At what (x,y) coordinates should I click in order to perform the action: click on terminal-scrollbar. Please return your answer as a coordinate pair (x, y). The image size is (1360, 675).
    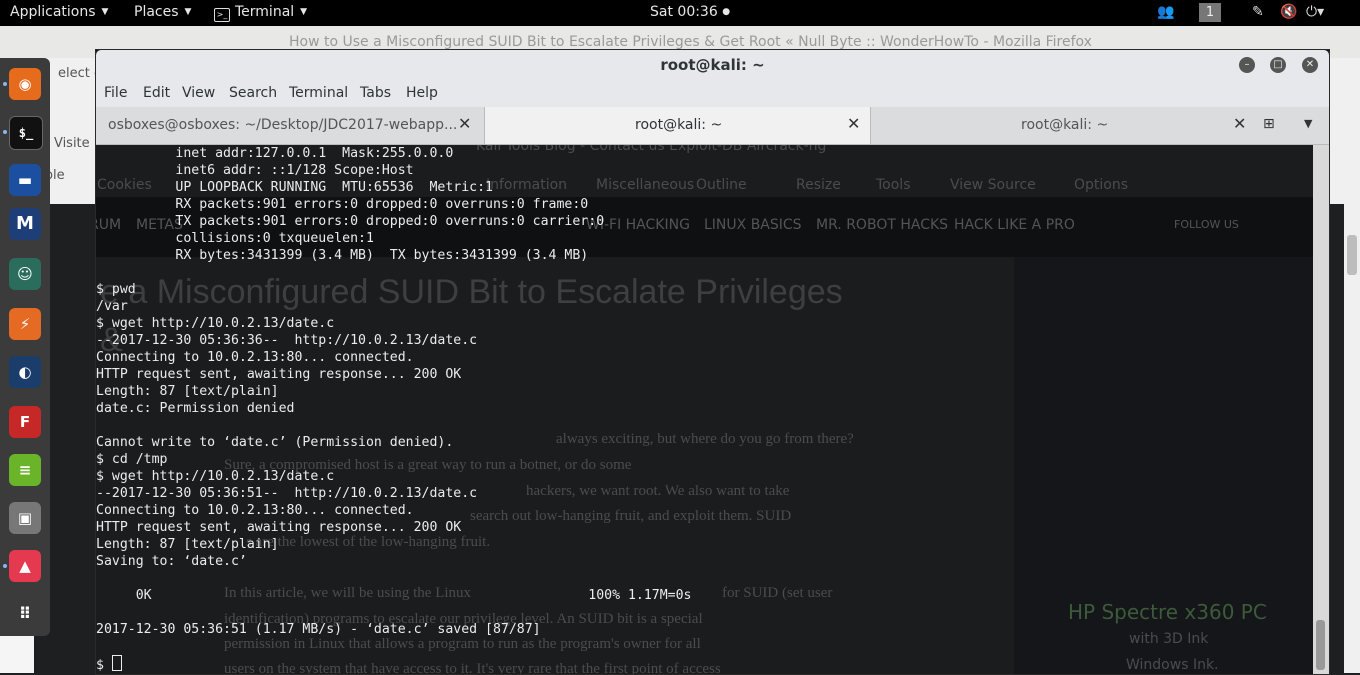
    Looking at the image, I should click on (1321, 409).